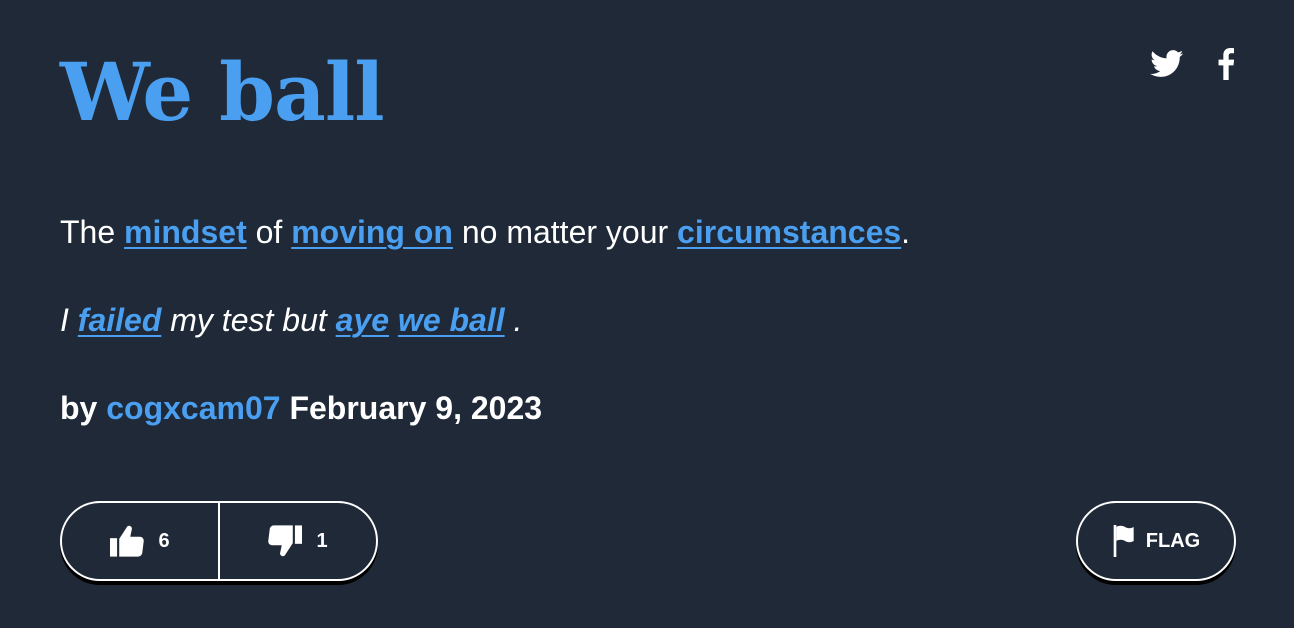 The height and width of the screenshot is (628, 1294). What do you see at coordinates (269, 232) in the screenshot?
I see `meaning-text: of` at bounding box center [269, 232].